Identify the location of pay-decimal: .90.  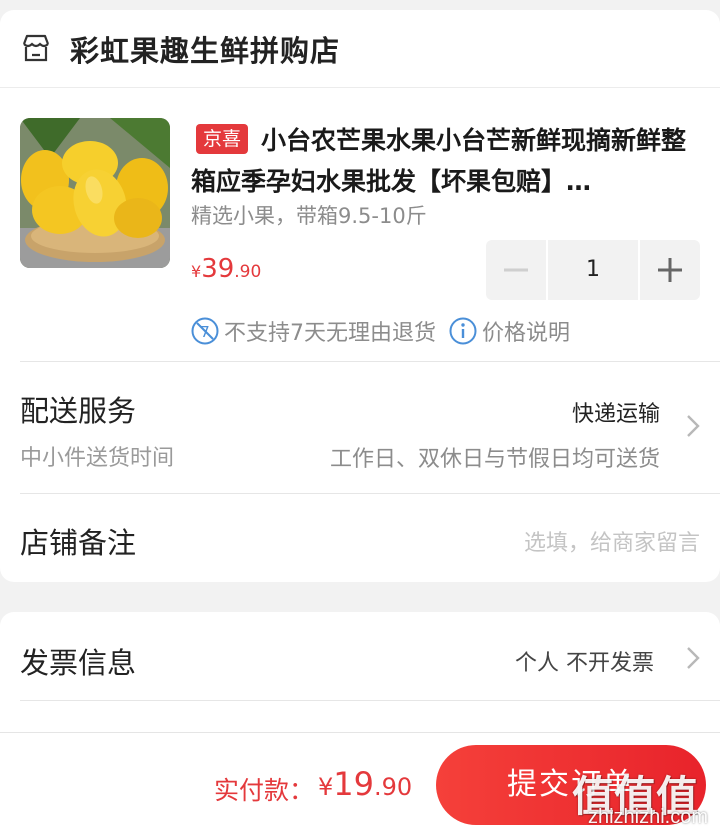
(393, 787).